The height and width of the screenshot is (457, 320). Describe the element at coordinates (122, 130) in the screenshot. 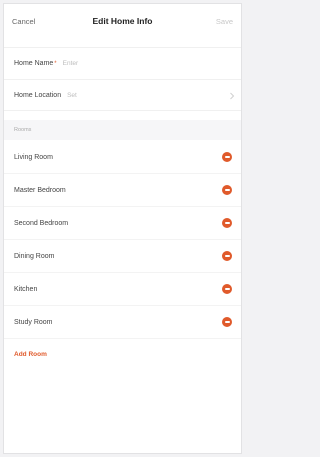

I see `rooms-section-header: Rooms` at that location.